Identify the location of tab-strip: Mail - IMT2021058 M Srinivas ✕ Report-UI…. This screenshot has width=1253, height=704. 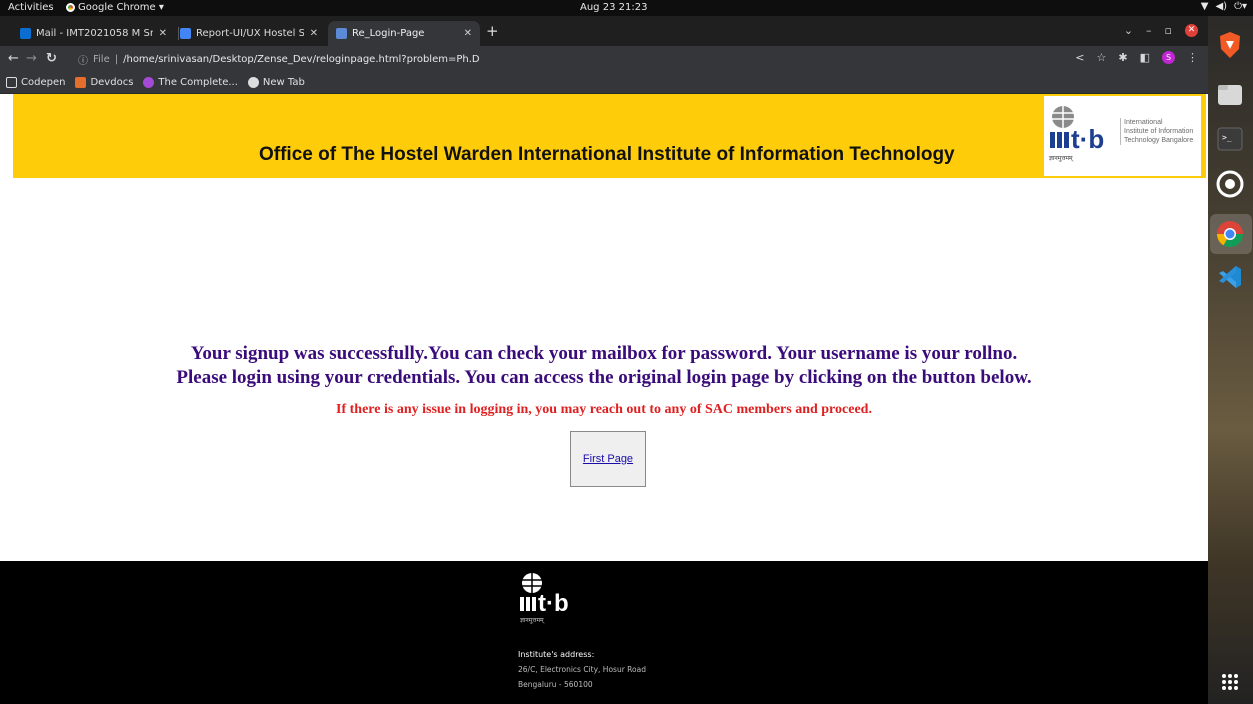
(604, 31).